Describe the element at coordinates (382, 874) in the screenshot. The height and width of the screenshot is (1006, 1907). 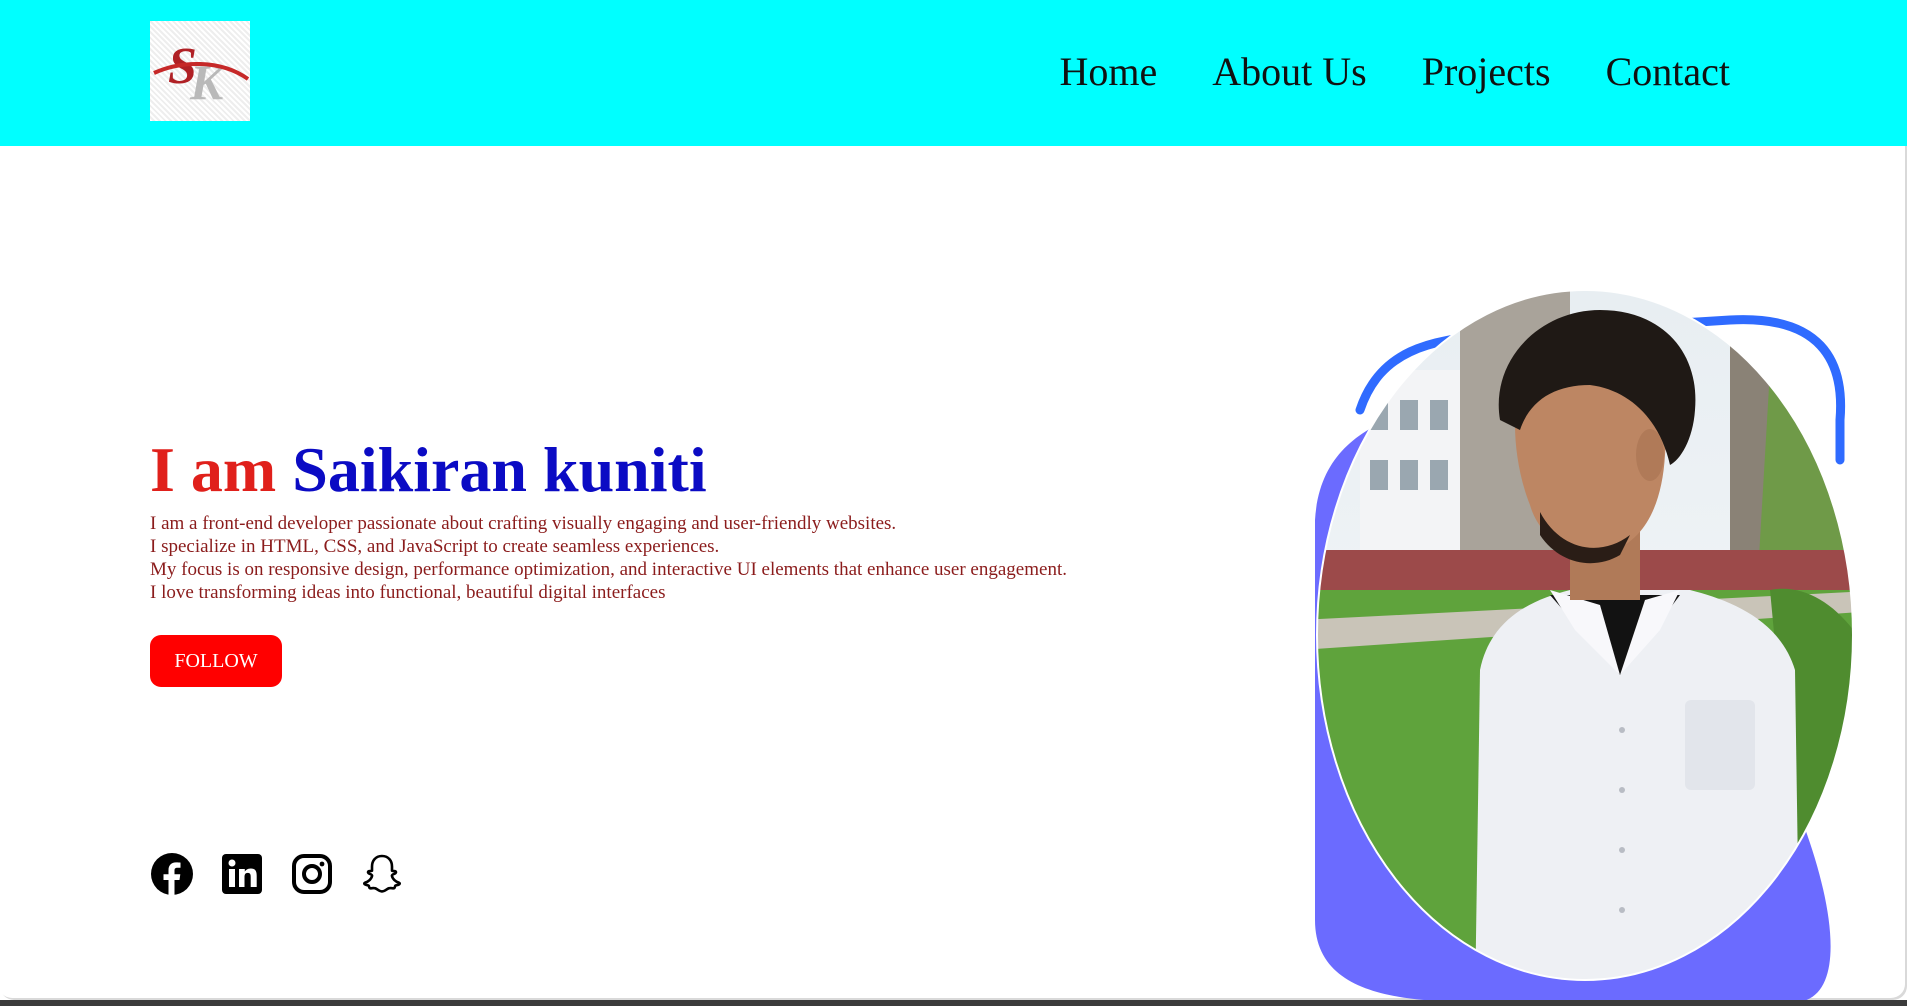
I see `snapchat-icon` at that location.